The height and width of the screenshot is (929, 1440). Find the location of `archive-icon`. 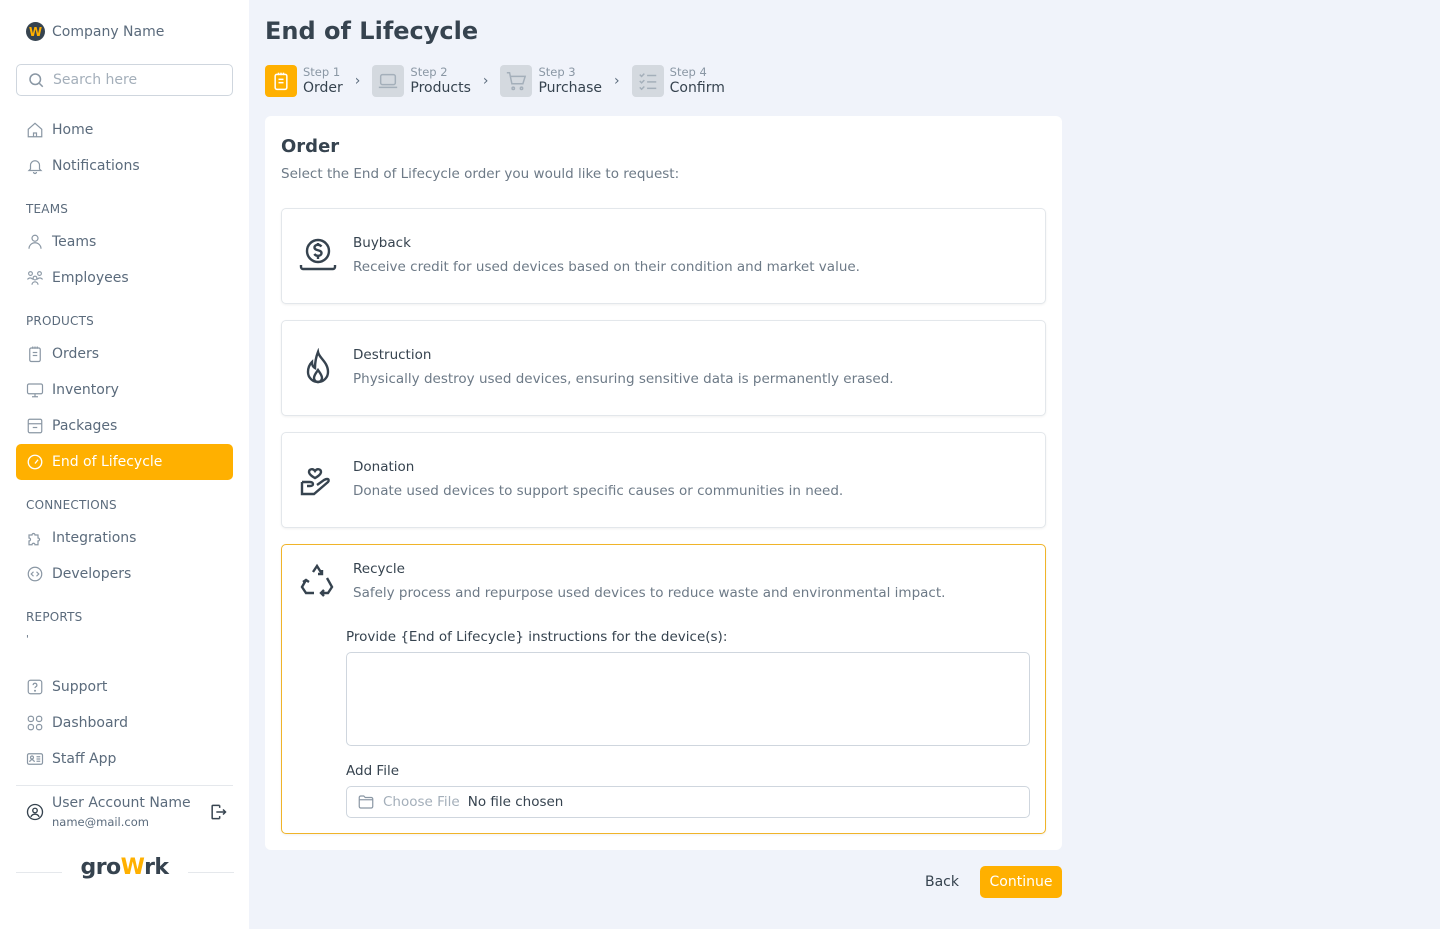

archive-icon is located at coordinates (35, 426).